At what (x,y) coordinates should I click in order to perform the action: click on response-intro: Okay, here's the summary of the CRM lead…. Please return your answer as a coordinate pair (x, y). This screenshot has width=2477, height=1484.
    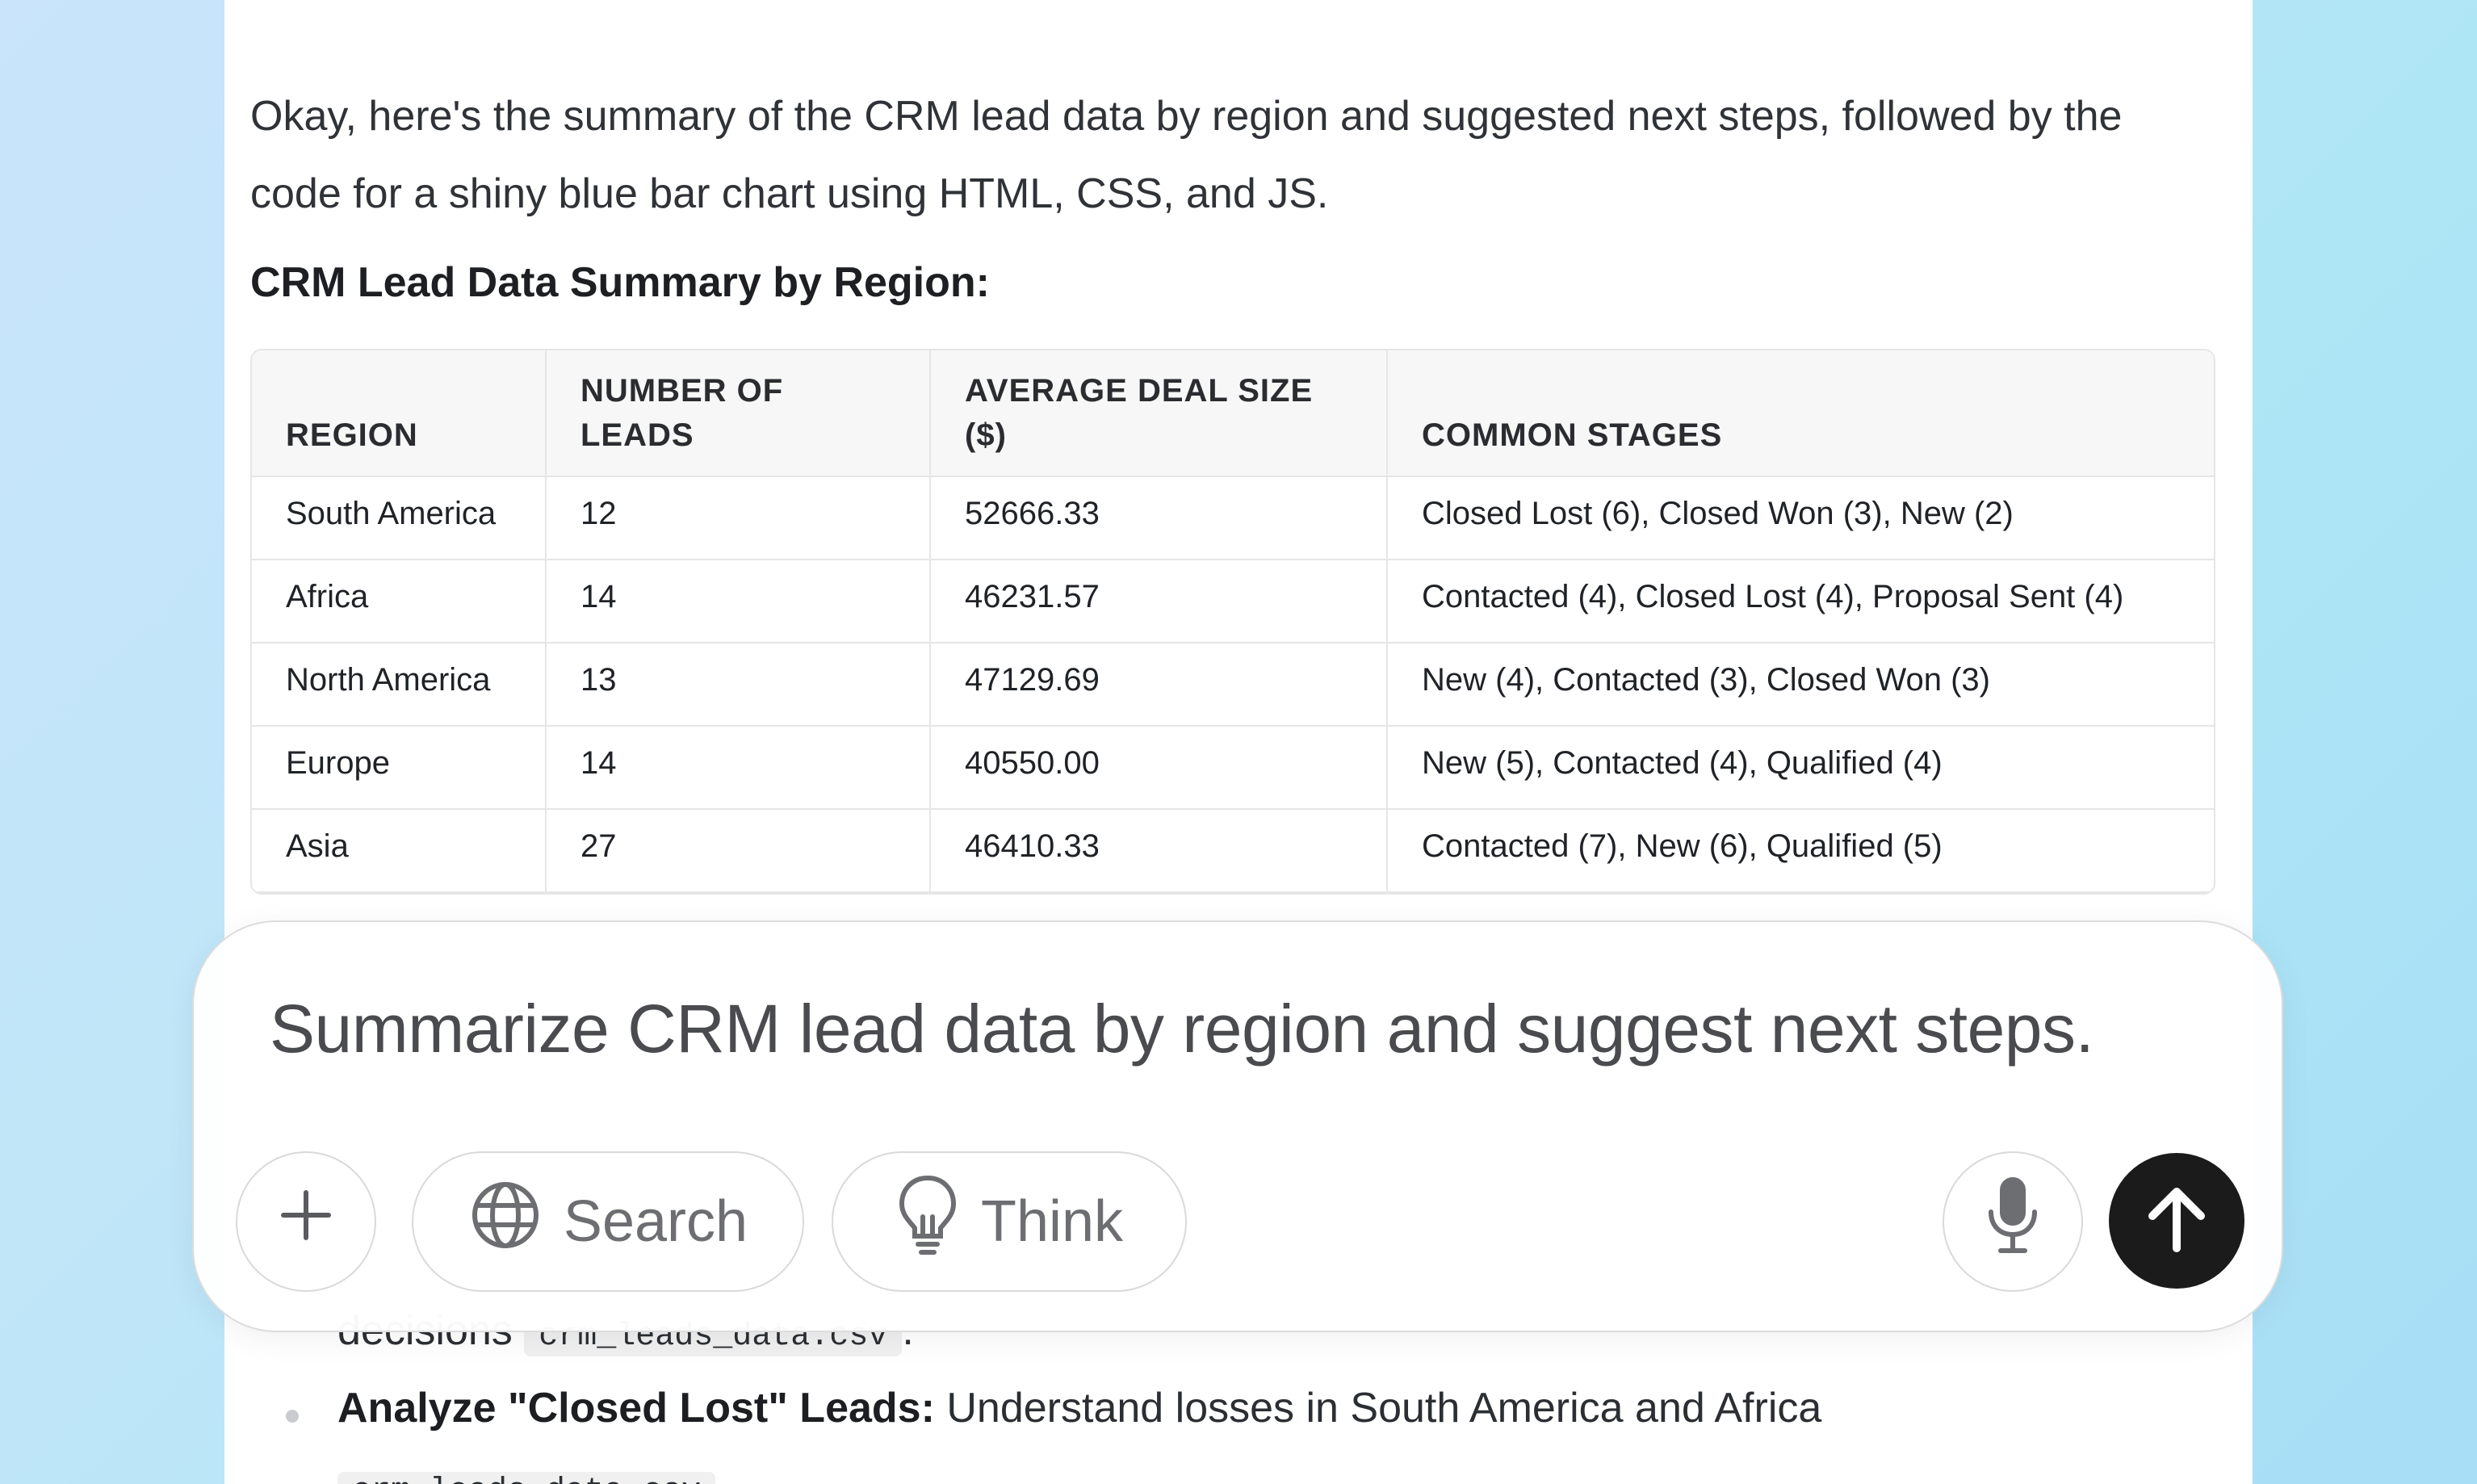
    Looking at the image, I should click on (1187, 155).